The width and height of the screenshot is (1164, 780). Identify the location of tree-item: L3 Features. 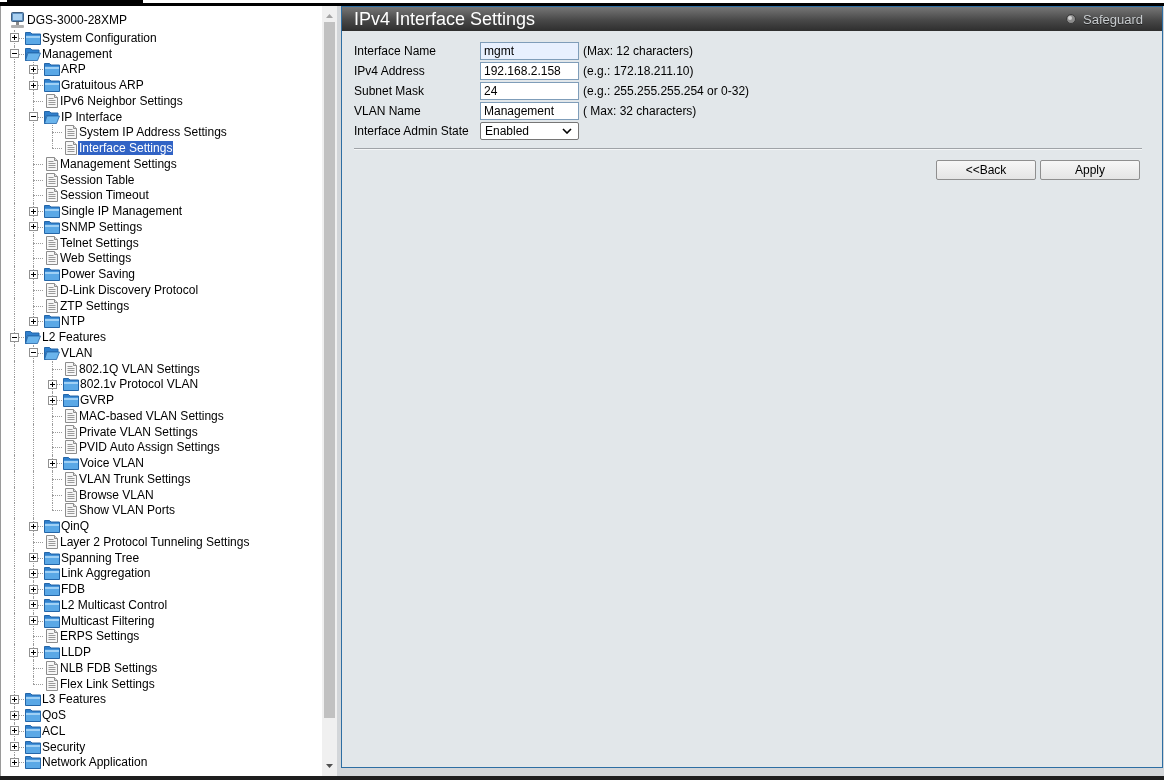
(74, 699).